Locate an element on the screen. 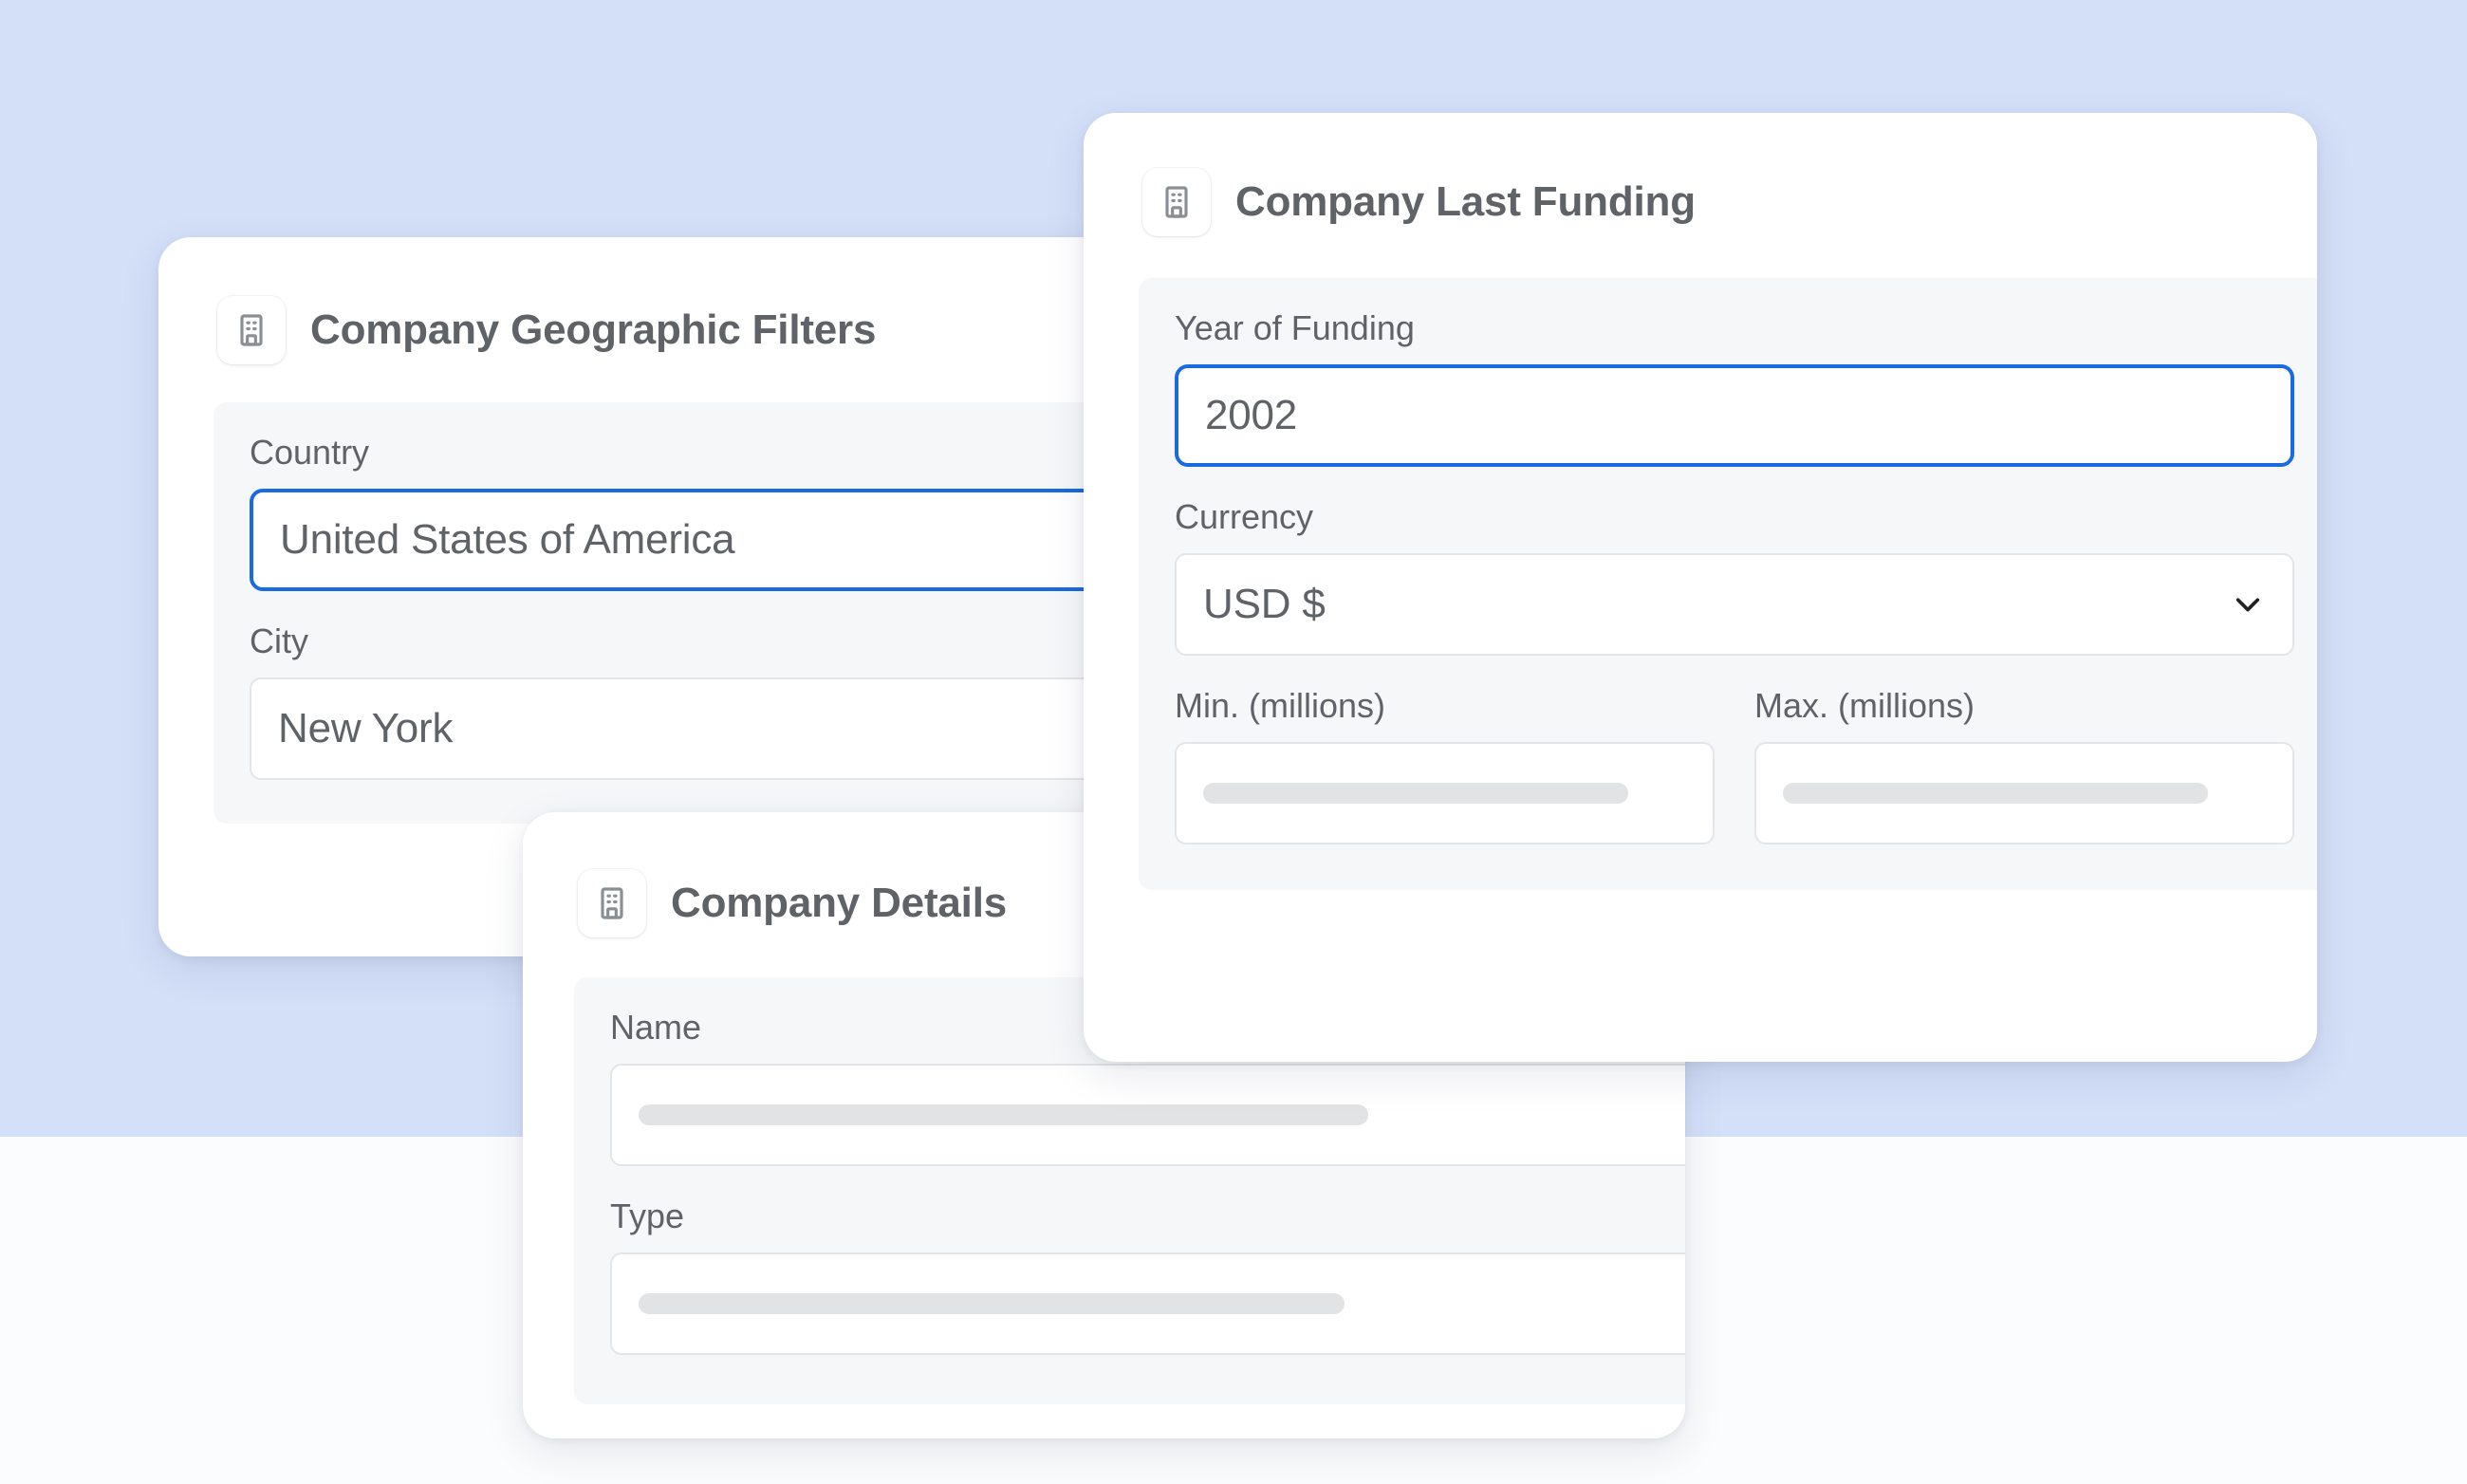 The width and height of the screenshot is (2467, 1484). card-title: Company Last Funding is located at coordinates (1465, 202).